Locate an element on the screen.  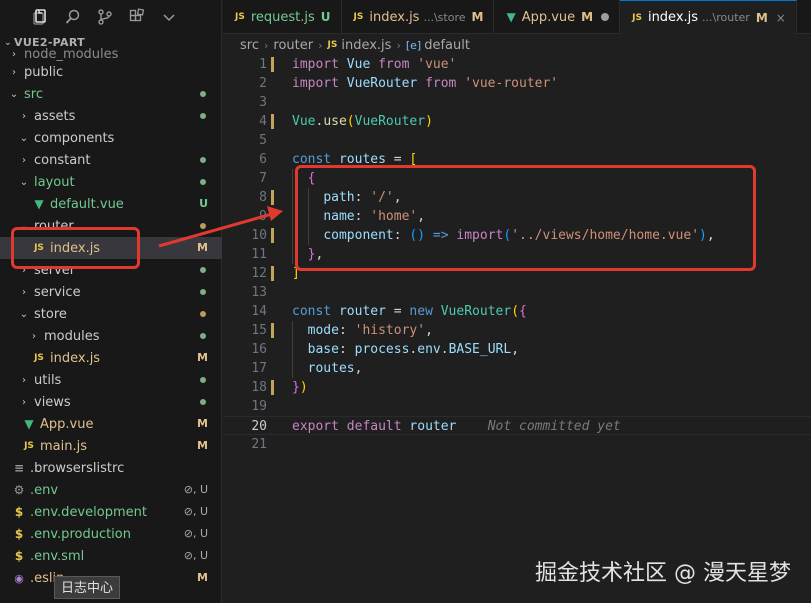
code-token: default is located at coordinates (374, 426).